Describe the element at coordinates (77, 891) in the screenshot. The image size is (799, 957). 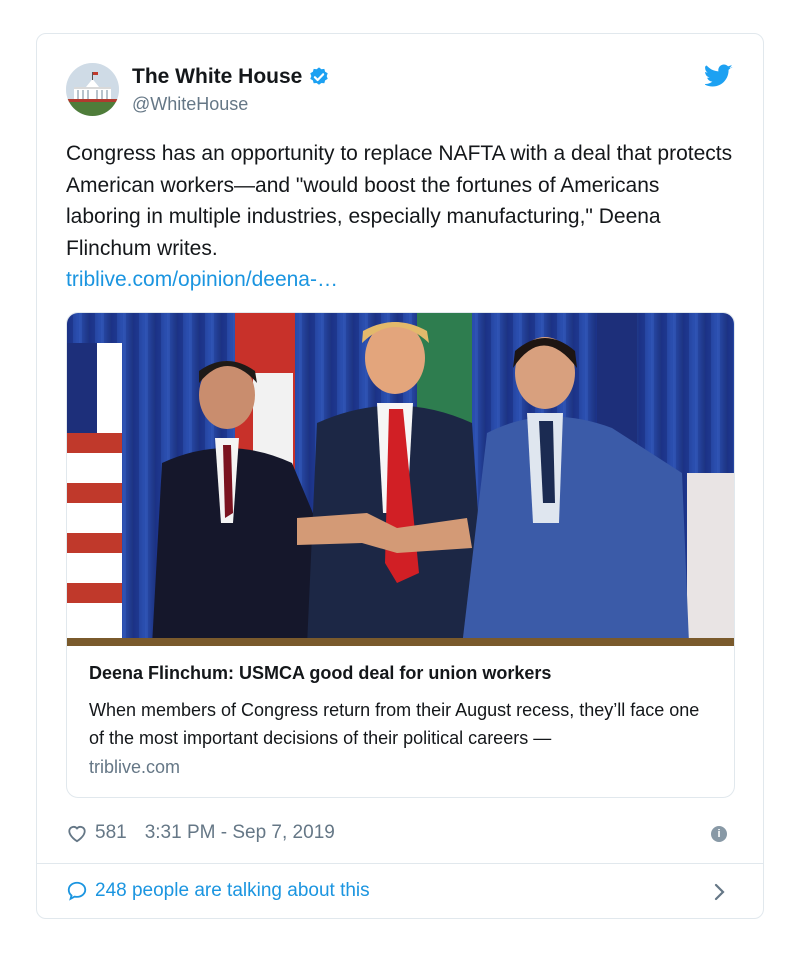
I see `speech-bubble-icon` at that location.